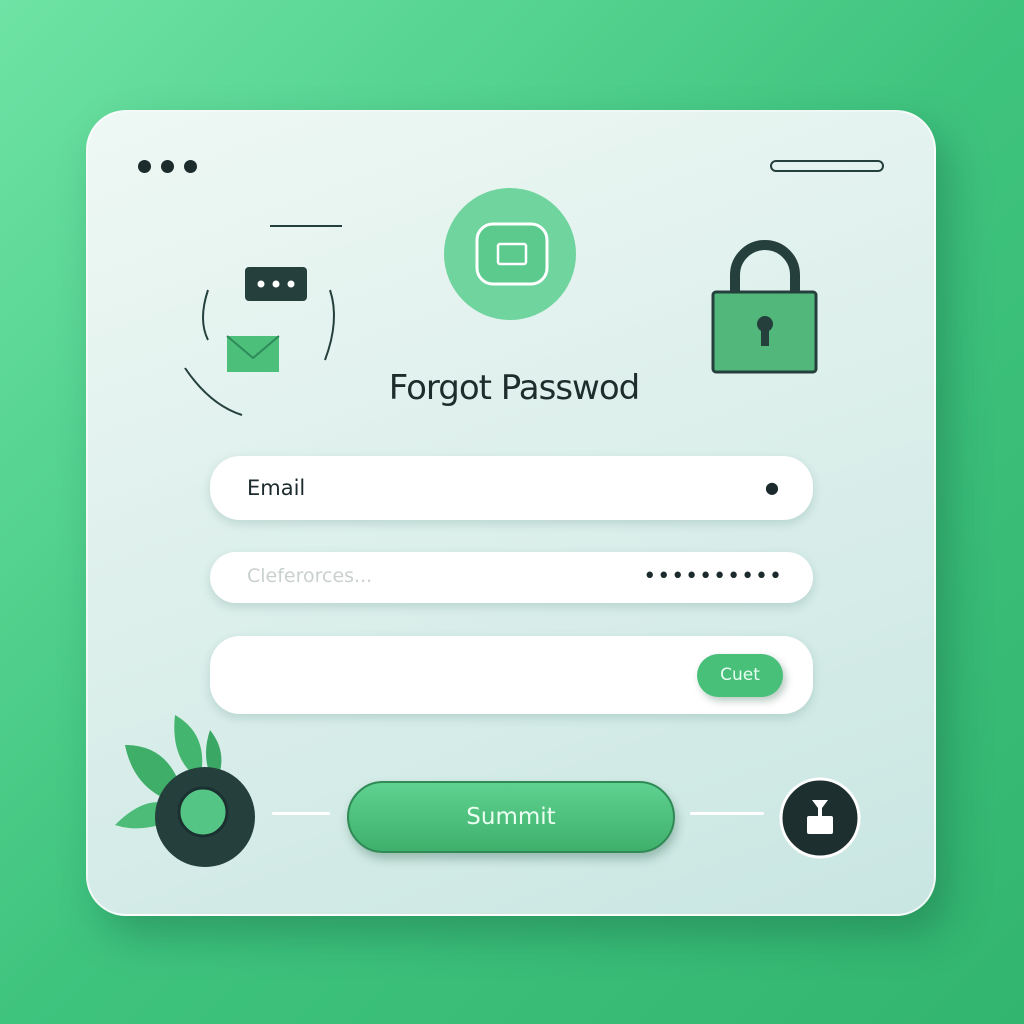 The width and height of the screenshot is (1024, 1024). What do you see at coordinates (276, 488) in the screenshot?
I see `email-label: Email` at bounding box center [276, 488].